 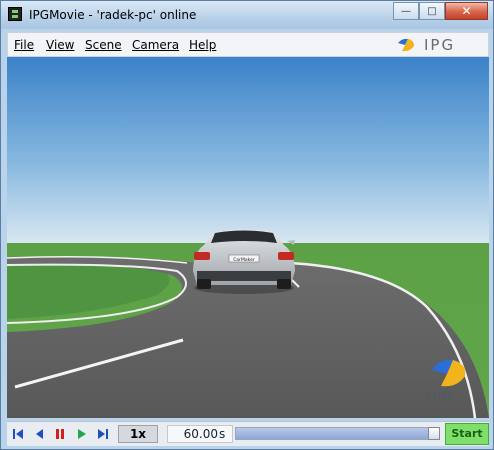 I want to click on tail-light-left, so click(x=202, y=256).